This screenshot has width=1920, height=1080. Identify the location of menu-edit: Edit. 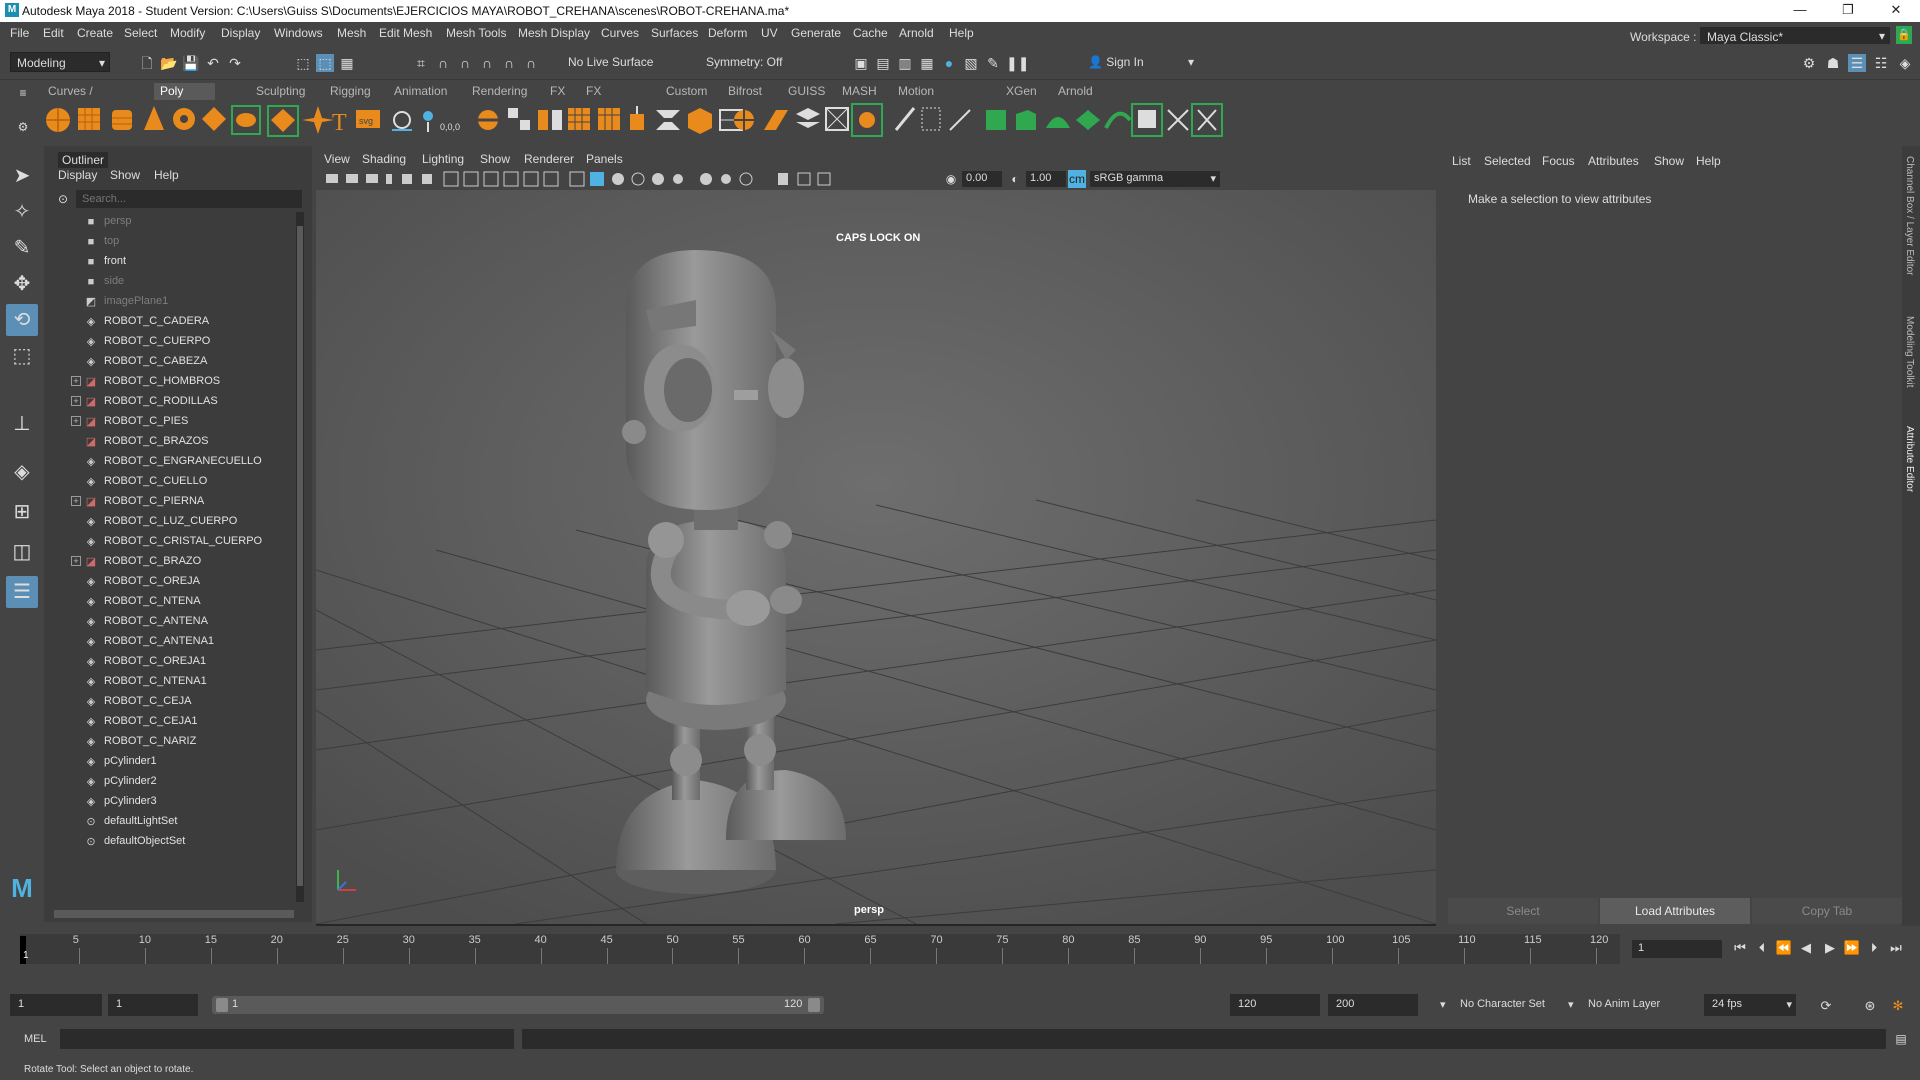
(53, 33).